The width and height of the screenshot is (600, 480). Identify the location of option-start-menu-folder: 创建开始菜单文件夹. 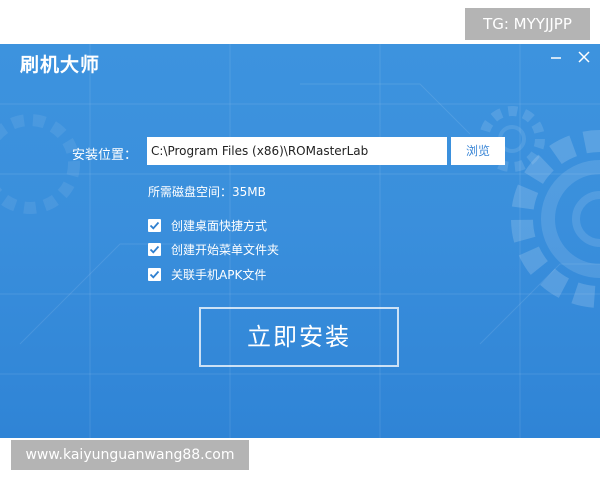
(213, 249).